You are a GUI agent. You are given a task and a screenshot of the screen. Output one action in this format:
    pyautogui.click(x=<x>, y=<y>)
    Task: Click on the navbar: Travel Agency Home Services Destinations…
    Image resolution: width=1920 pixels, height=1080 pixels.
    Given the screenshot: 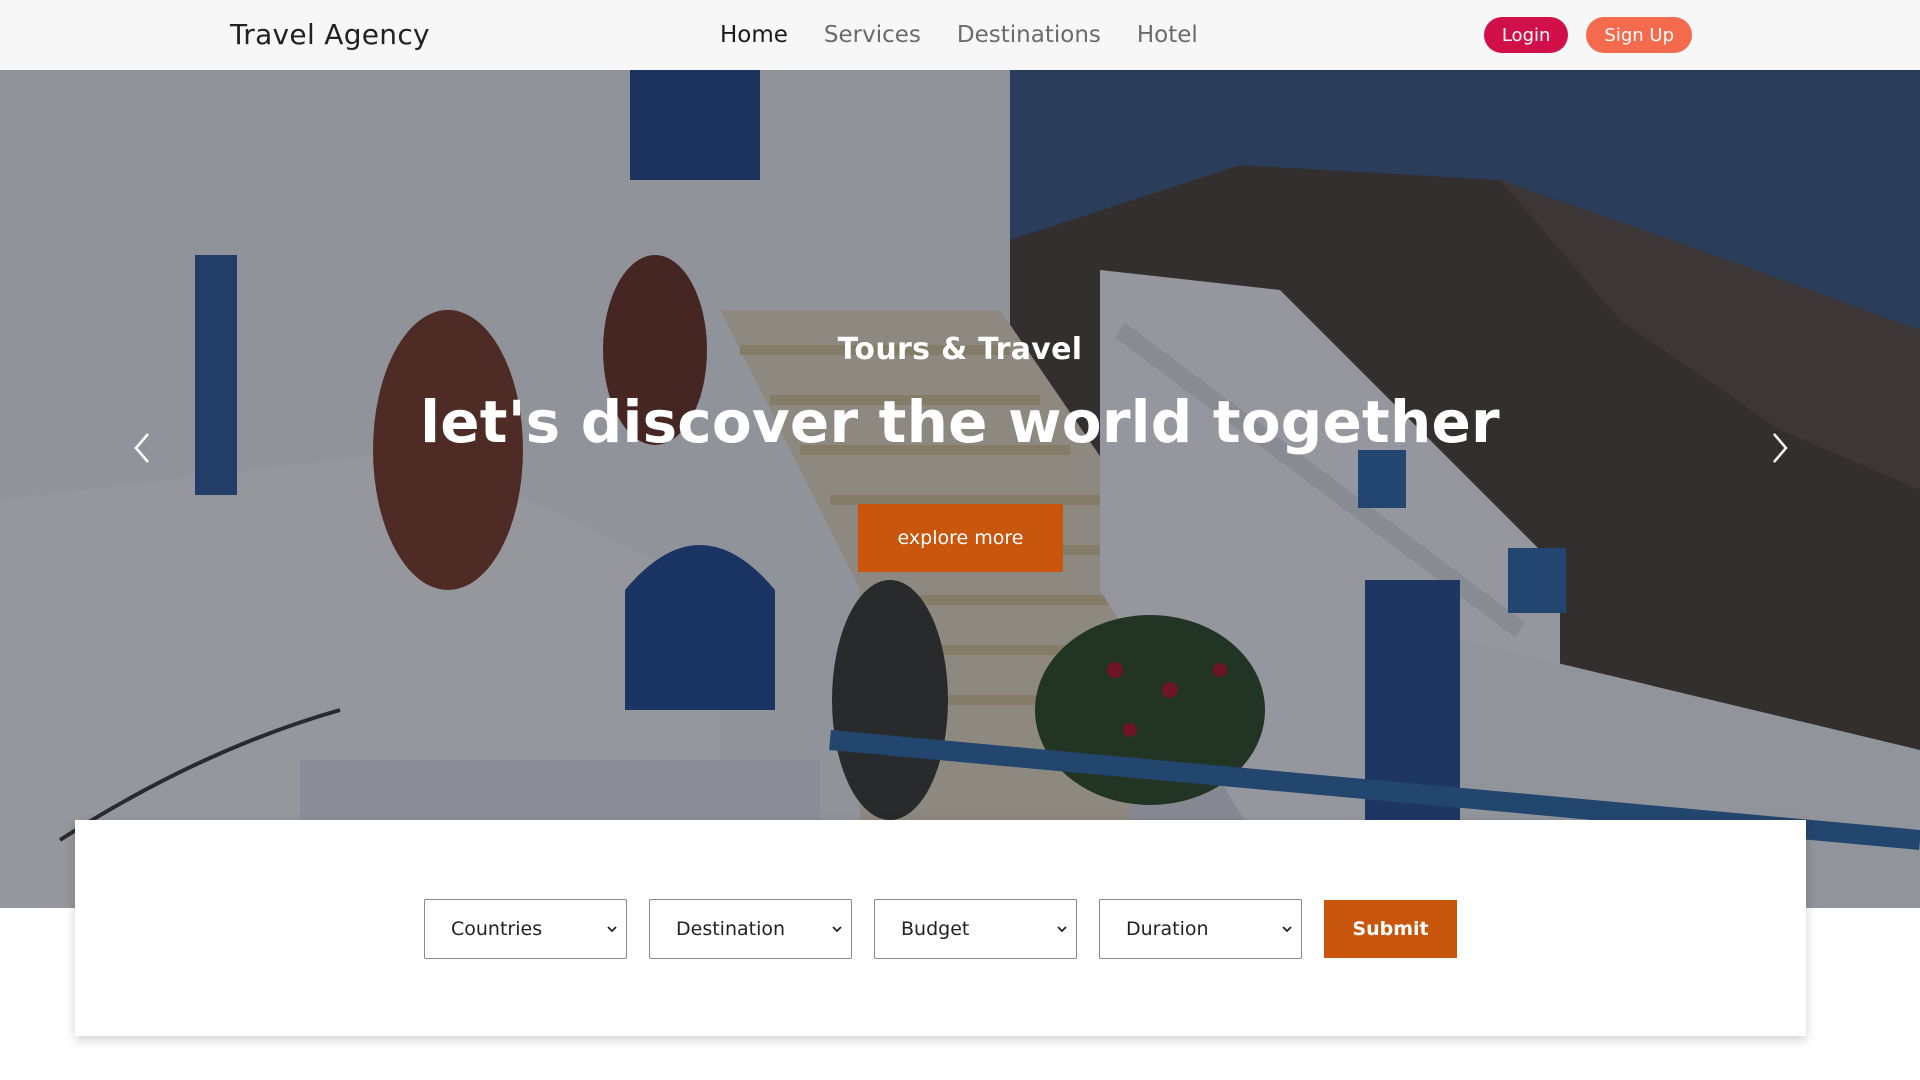 What is the action you would take?
    pyautogui.click(x=960, y=35)
    